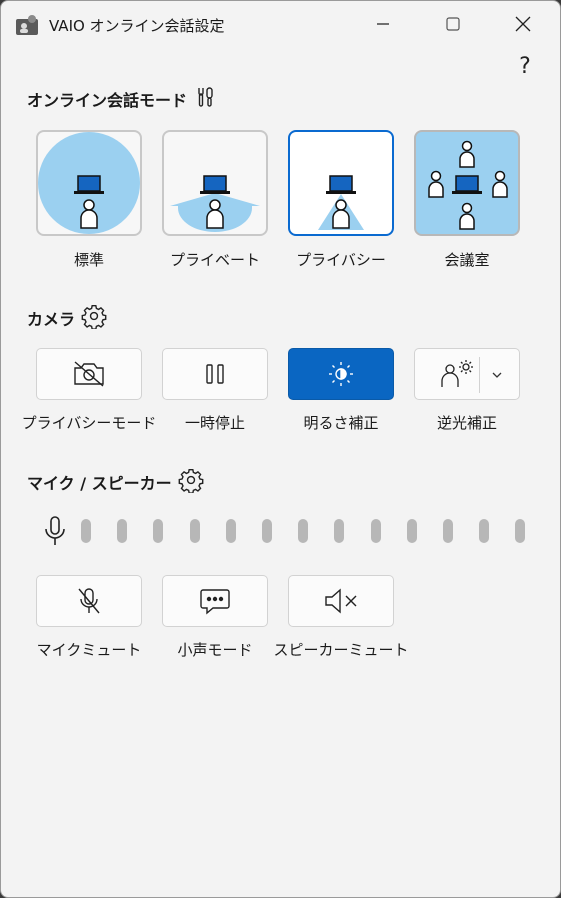  What do you see at coordinates (523, 24) in the screenshot?
I see `close-button` at bounding box center [523, 24].